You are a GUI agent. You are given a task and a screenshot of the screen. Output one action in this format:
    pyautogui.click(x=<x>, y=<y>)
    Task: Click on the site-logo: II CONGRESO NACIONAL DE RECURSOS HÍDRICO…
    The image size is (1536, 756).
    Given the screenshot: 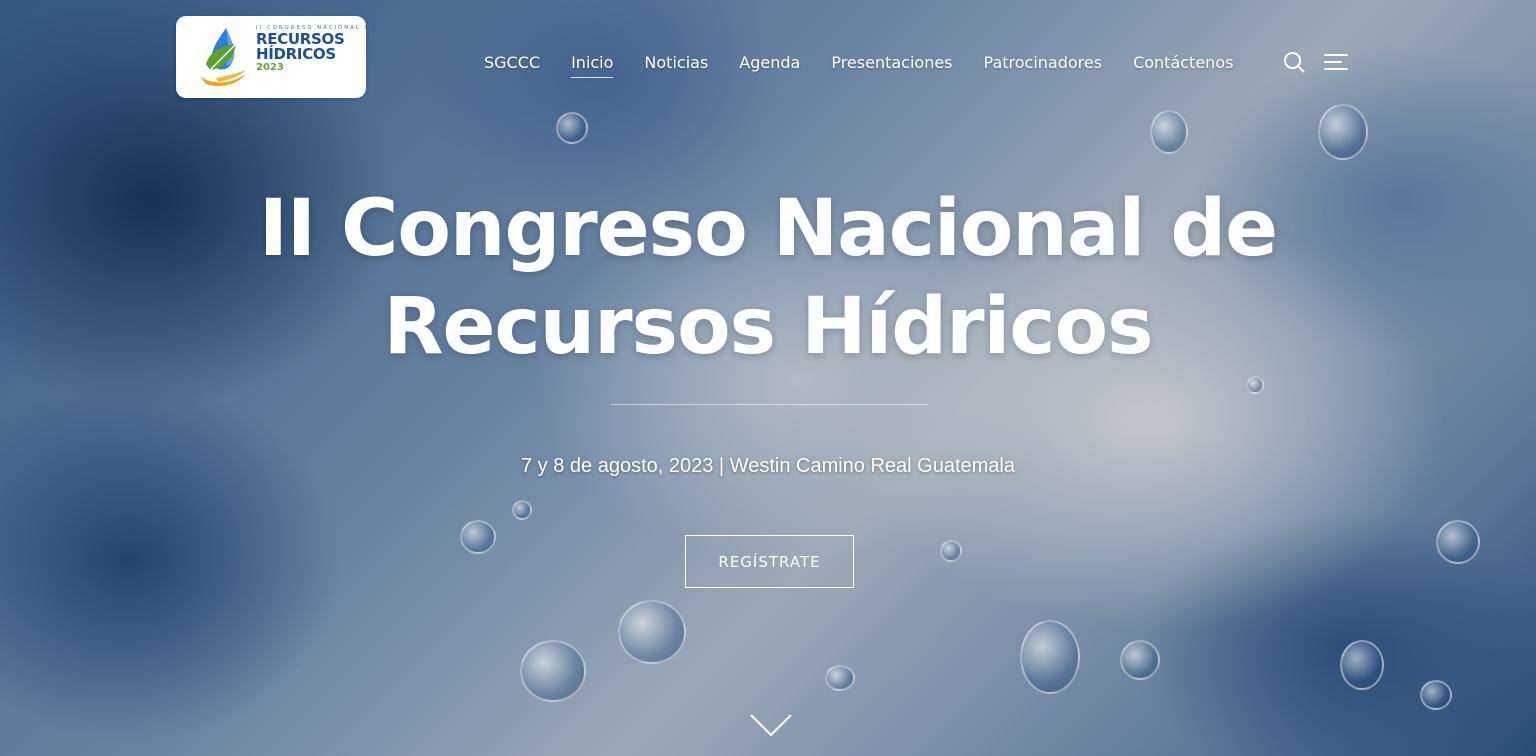 What is the action you would take?
    pyautogui.click(x=275, y=57)
    